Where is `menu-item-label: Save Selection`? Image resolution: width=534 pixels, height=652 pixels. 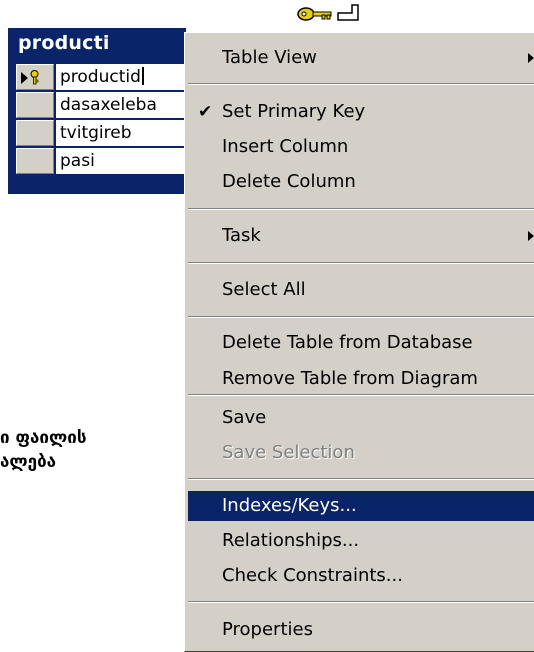
menu-item-label: Save Selection is located at coordinates (288, 452).